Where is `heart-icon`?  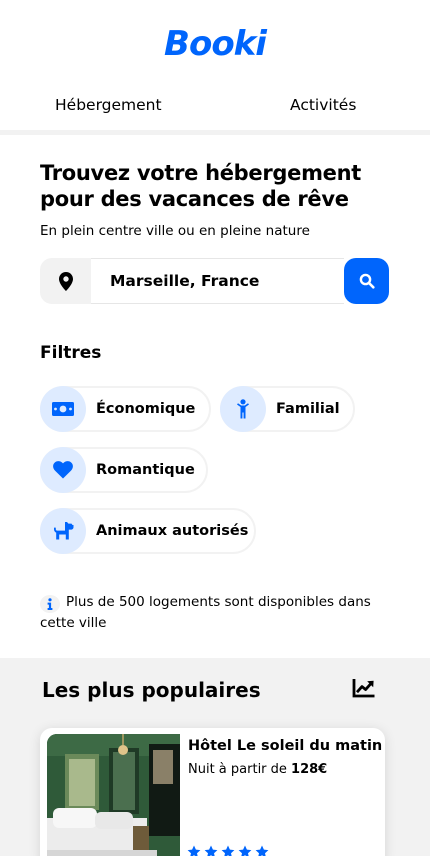 heart-icon is located at coordinates (63, 470).